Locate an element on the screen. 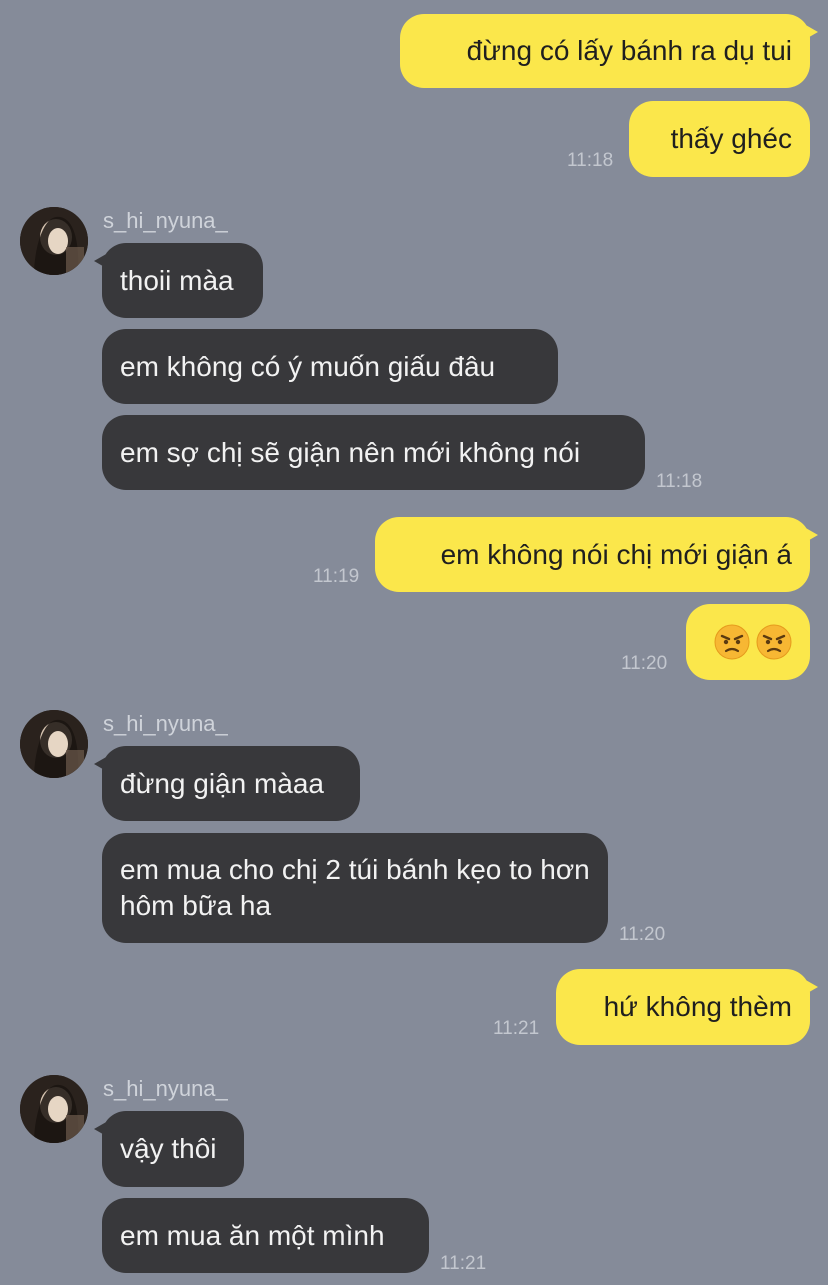 The width and height of the screenshot is (828, 1285). message-text: em sợ chị sẽ giận nên mới không nói is located at coordinates (350, 452).